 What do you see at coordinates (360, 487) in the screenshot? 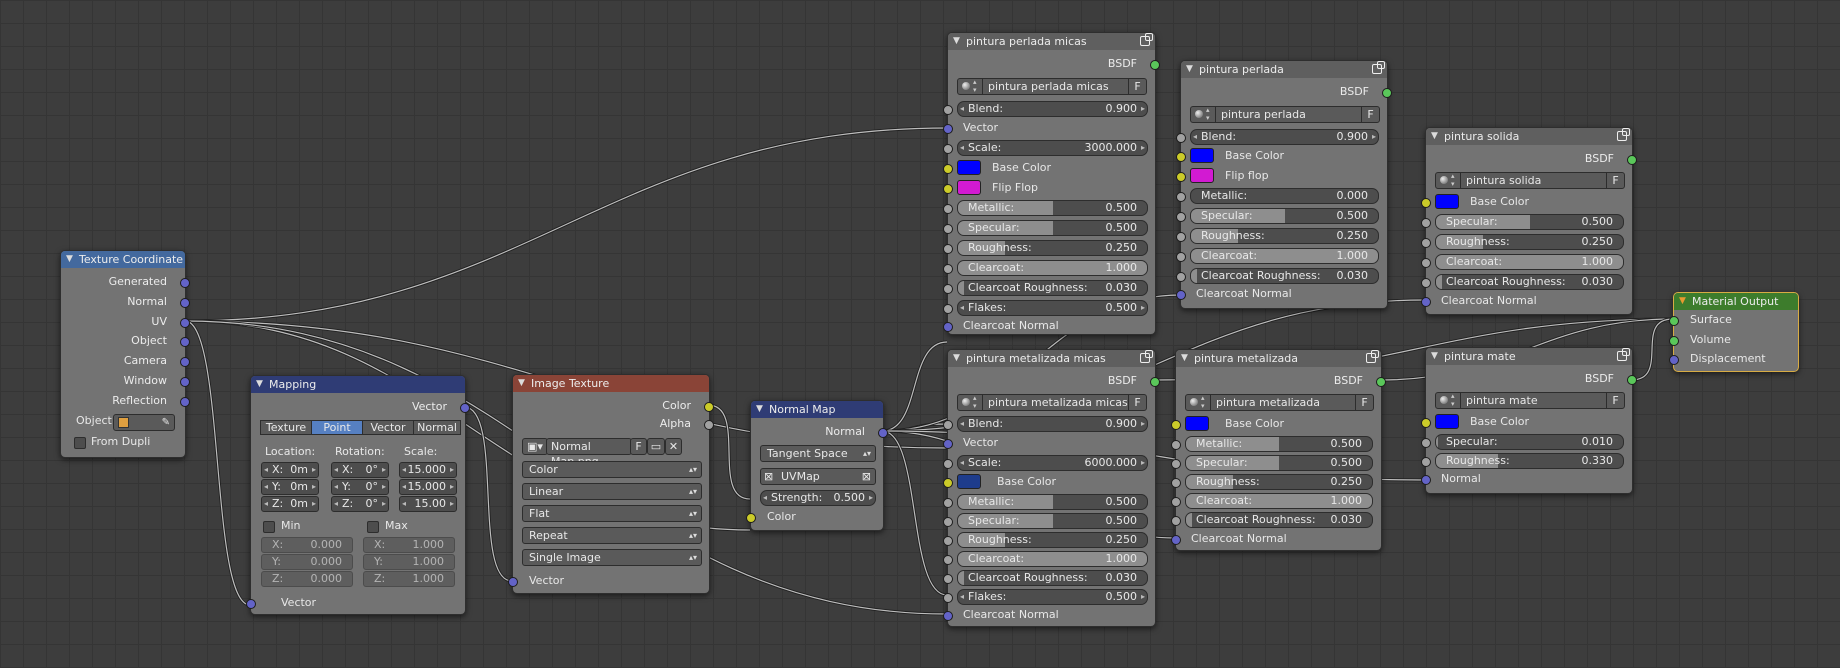
I see `rotation-y-field: ◂ Y: 0° ▸` at bounding box center [360, 487].